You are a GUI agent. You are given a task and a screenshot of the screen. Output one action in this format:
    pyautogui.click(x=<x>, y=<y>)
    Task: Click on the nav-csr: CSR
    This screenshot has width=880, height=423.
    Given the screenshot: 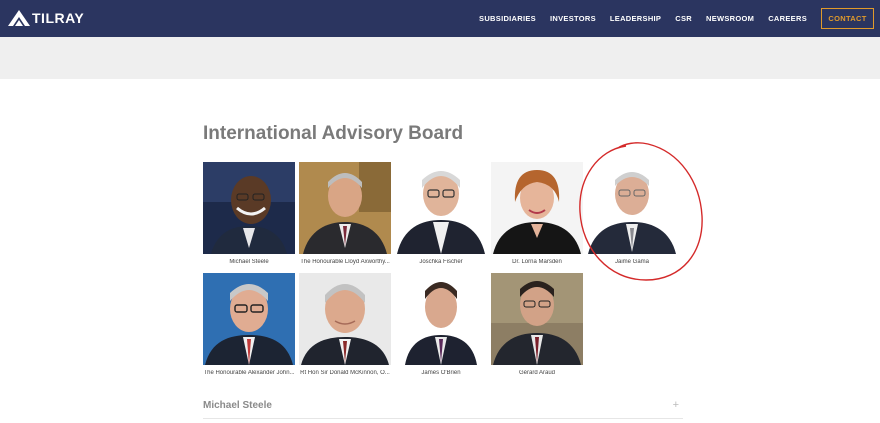 What is the action you would take?
    pyautogui.click(x=683, y=18)
    